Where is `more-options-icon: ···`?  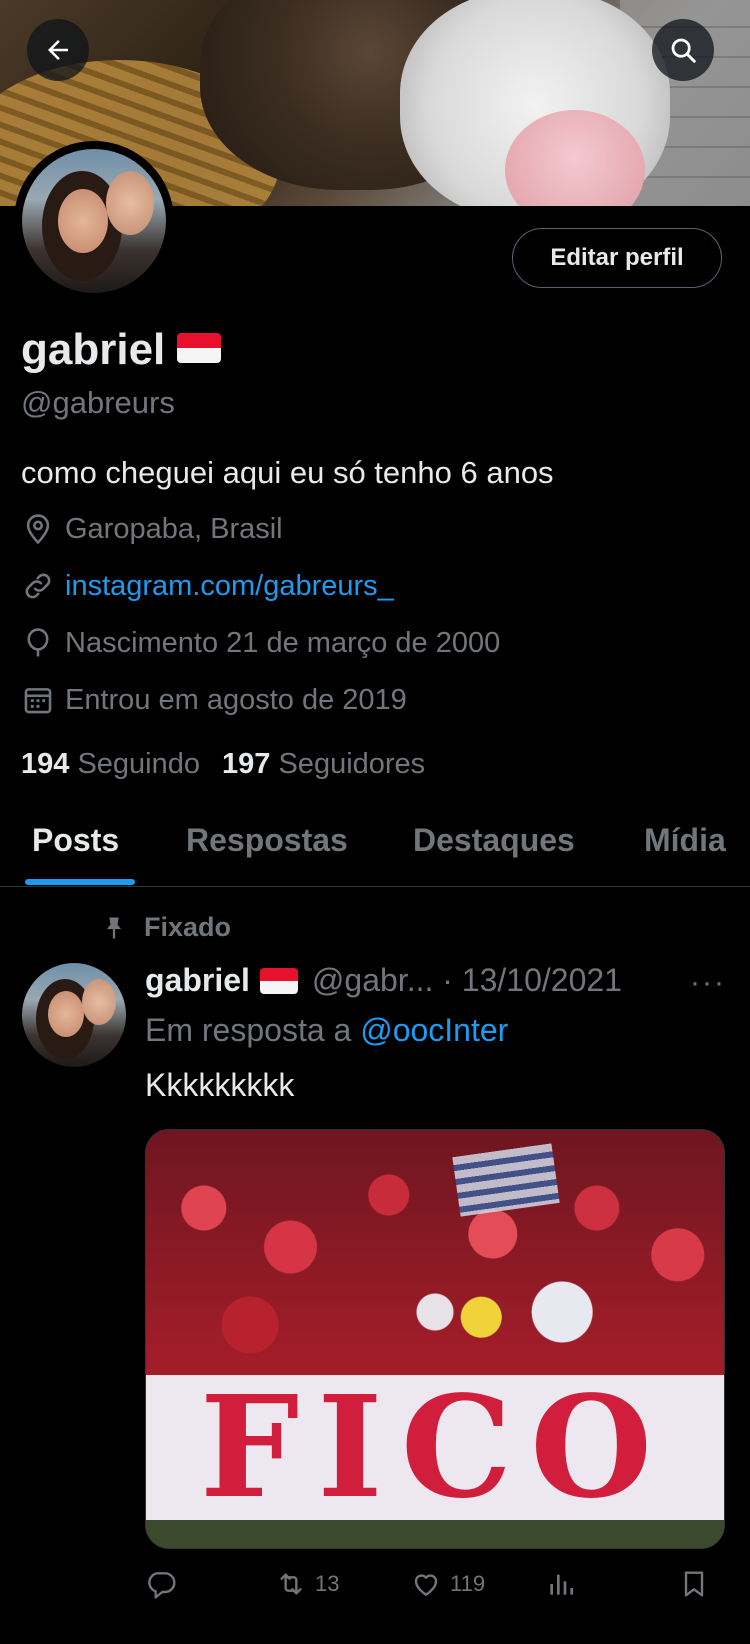 more-options-icon: ··· is located at coordinates (708, 983).